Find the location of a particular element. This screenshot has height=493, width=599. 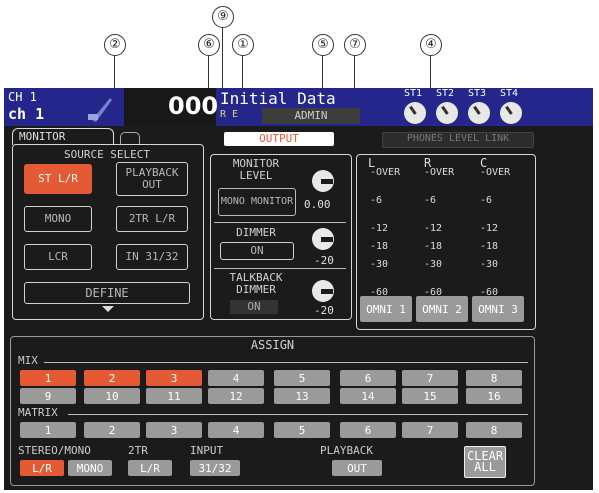

mix-14-button: 14 is located at coordinates (368, 396).